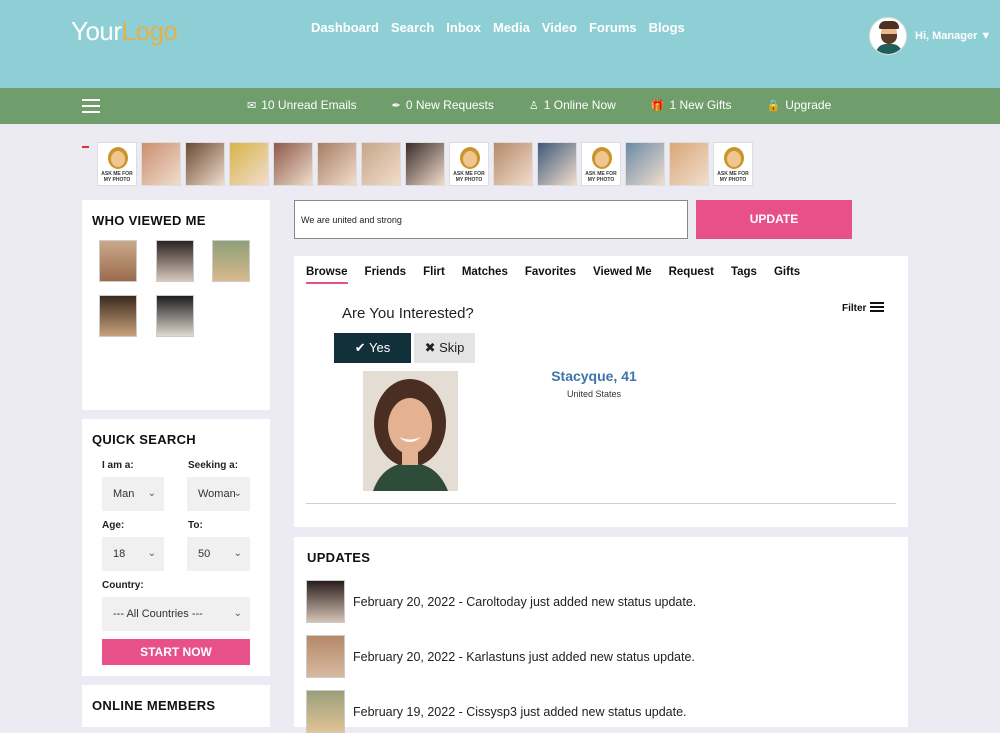 The width and height of the screenshot is (1000, 733). I want to click on start-now-button: START NOW, so click(176, 652).